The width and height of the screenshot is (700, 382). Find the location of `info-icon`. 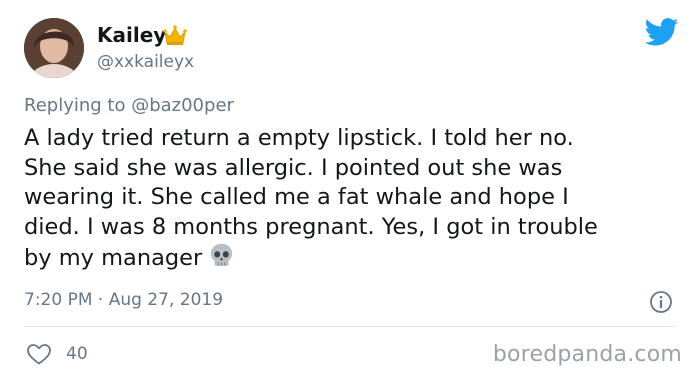

info-icon is located at coordinates (661, 302).